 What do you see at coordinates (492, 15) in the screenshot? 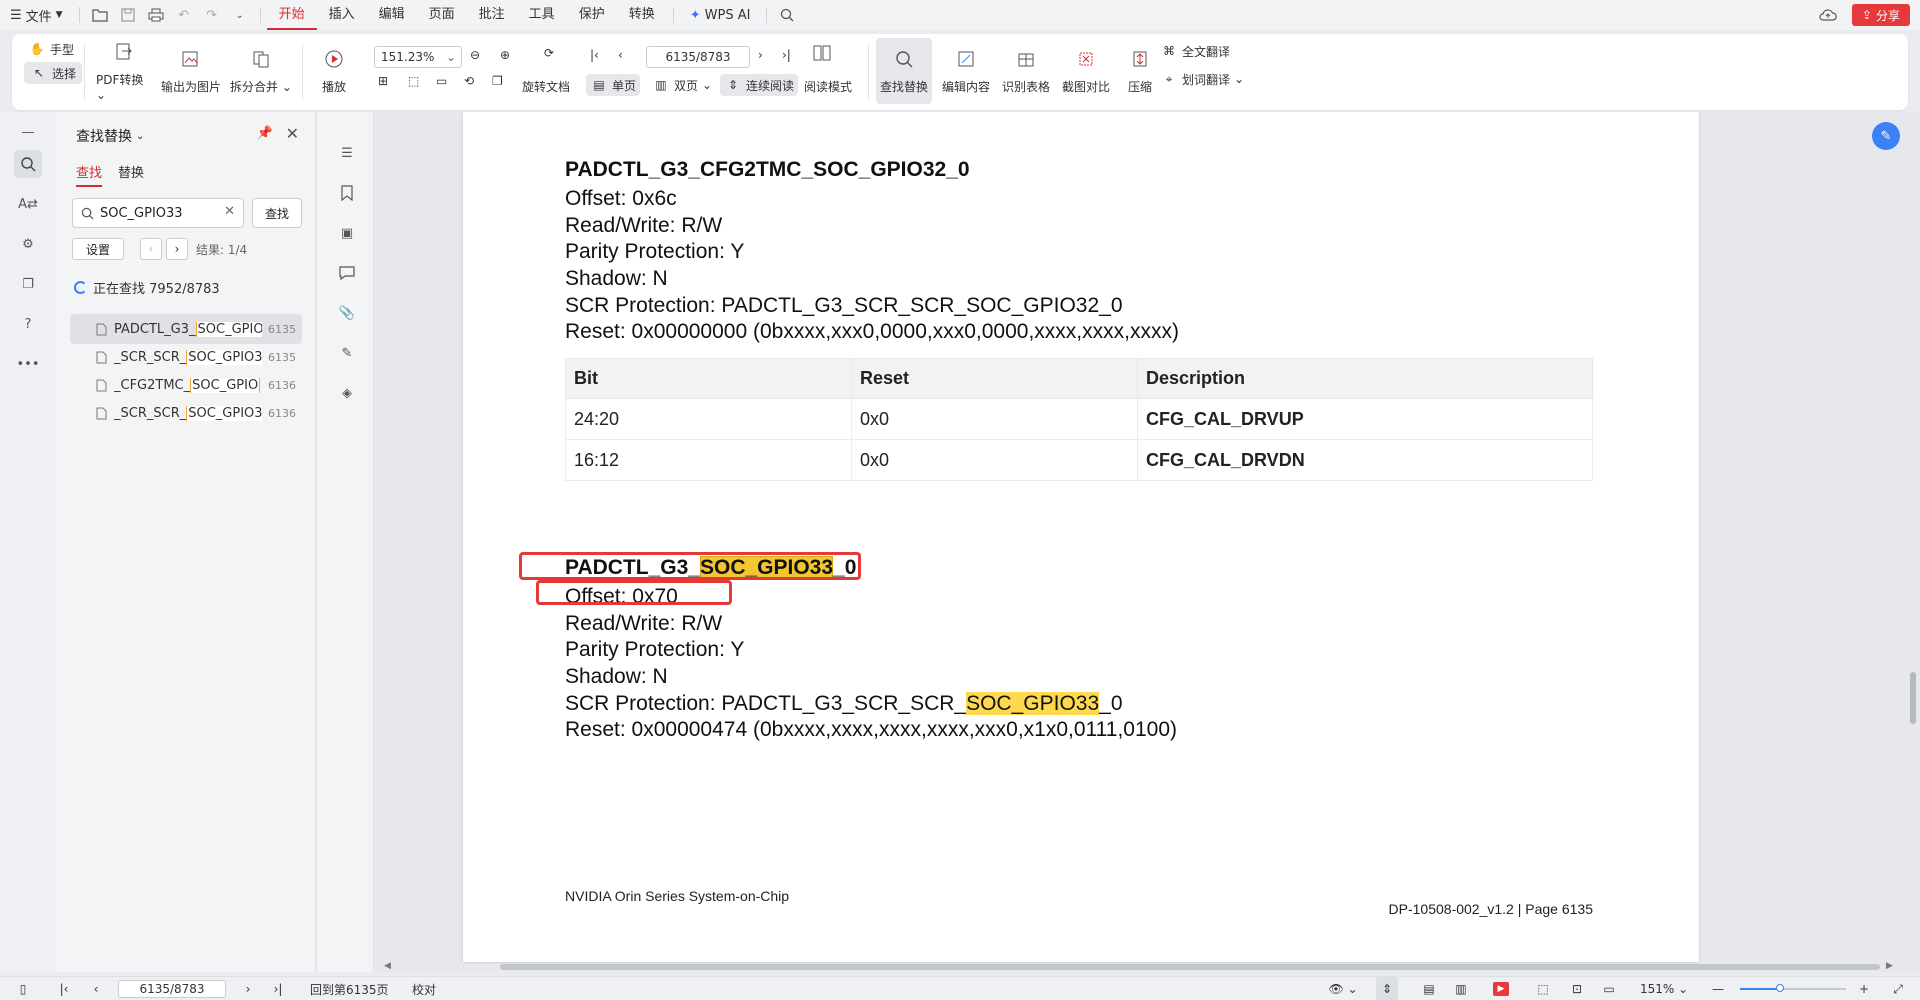
I see `tab-annotate: 批注` at bounding box center [492, 15].